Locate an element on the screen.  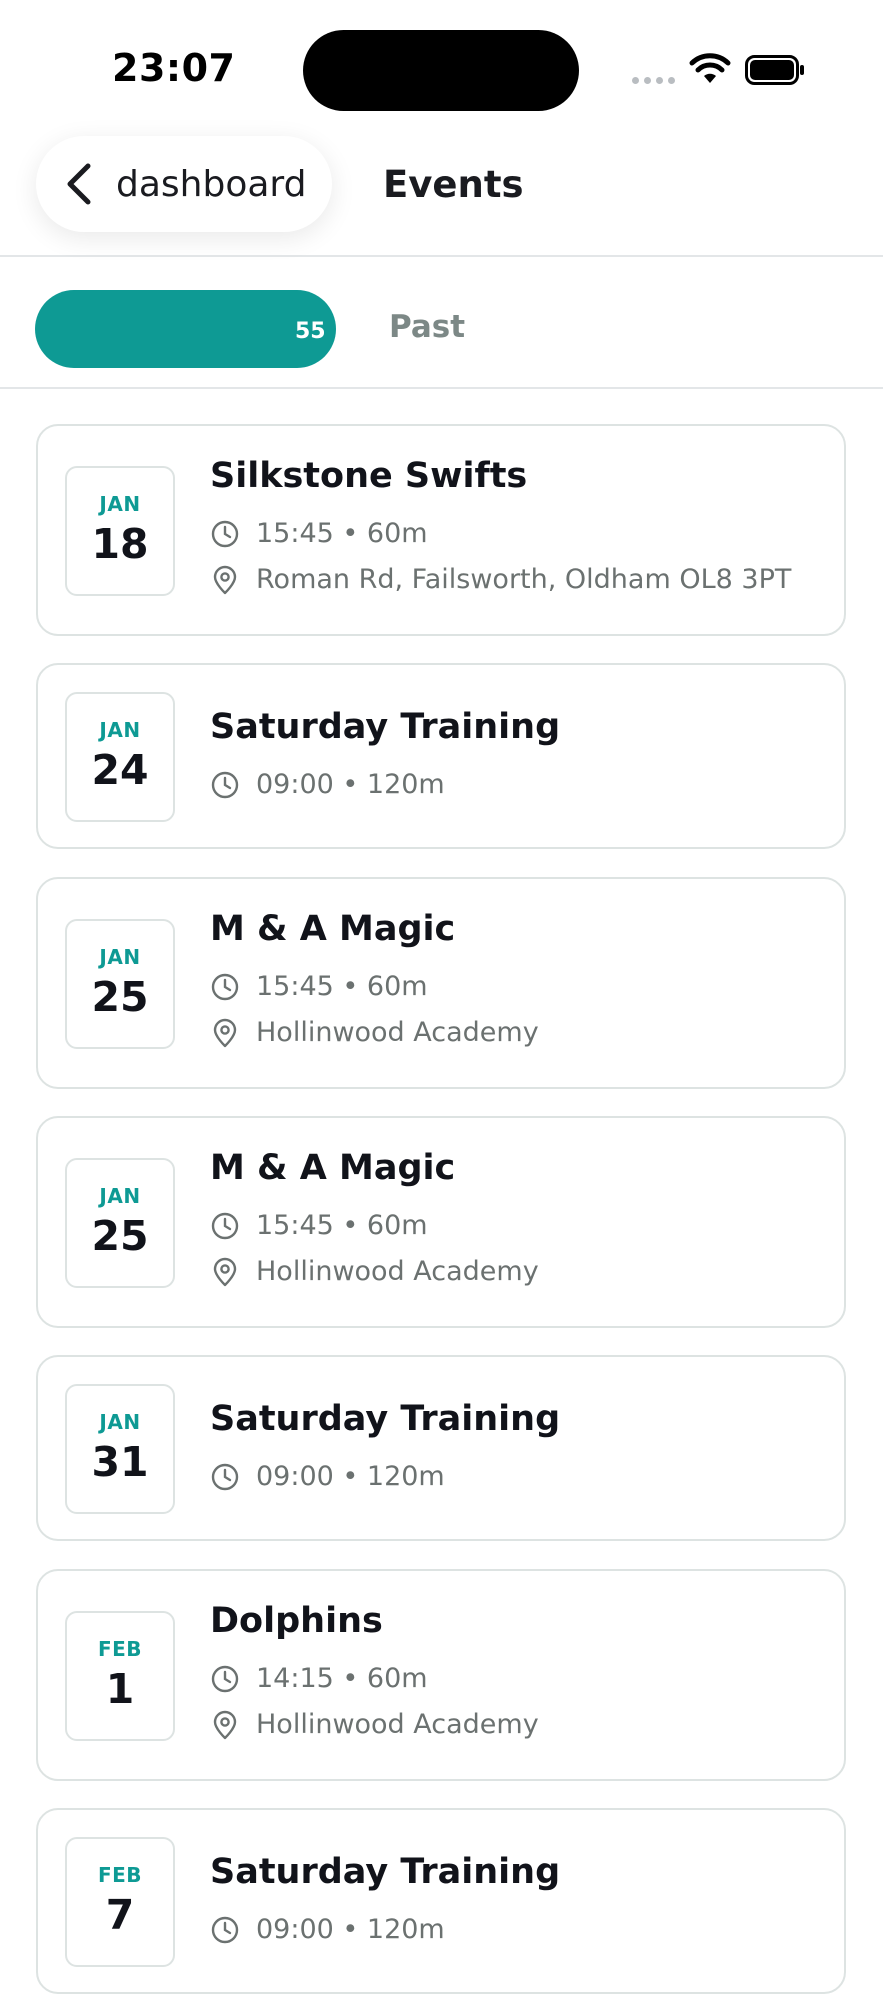
event-day: 24 is located at coordinates (120, 770).